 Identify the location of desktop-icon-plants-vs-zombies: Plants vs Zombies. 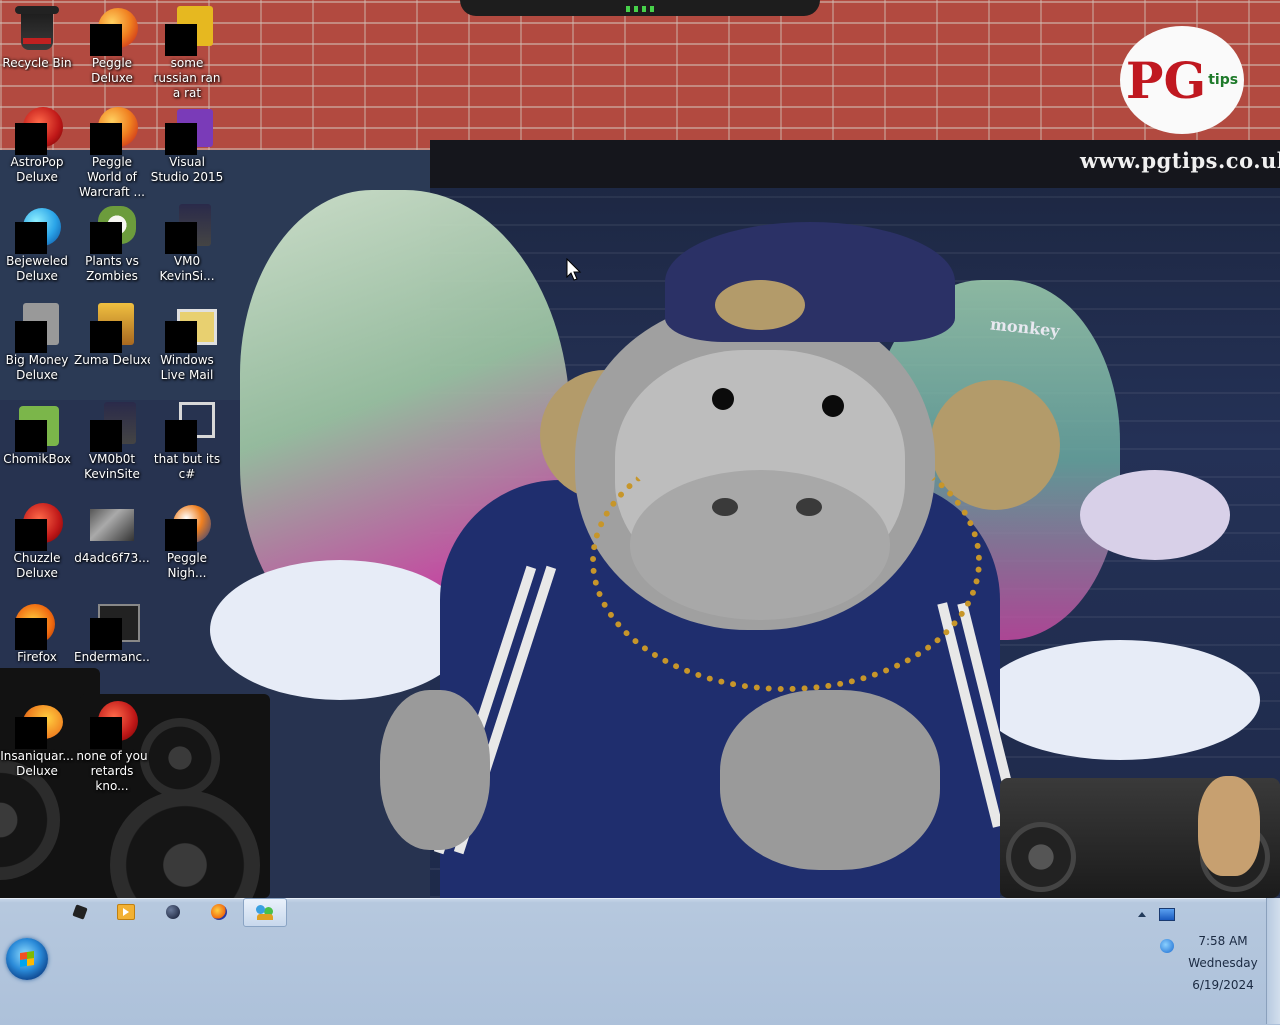
(112, 241).